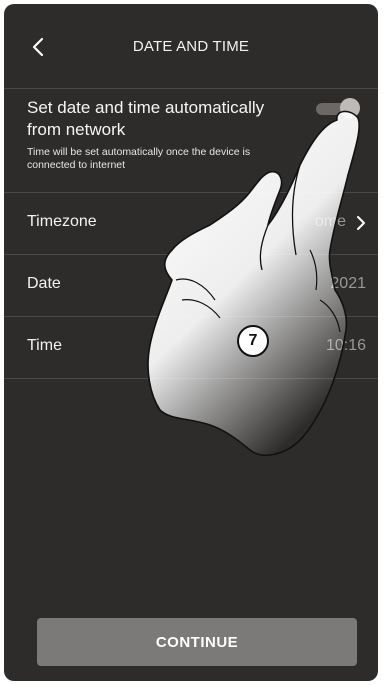 This screenshot has height=685, width=384. What do you see at coordinates (197, 642) in the screenshot?
I see `continue-button: CONTINUE` at bounding box center [197, 642].